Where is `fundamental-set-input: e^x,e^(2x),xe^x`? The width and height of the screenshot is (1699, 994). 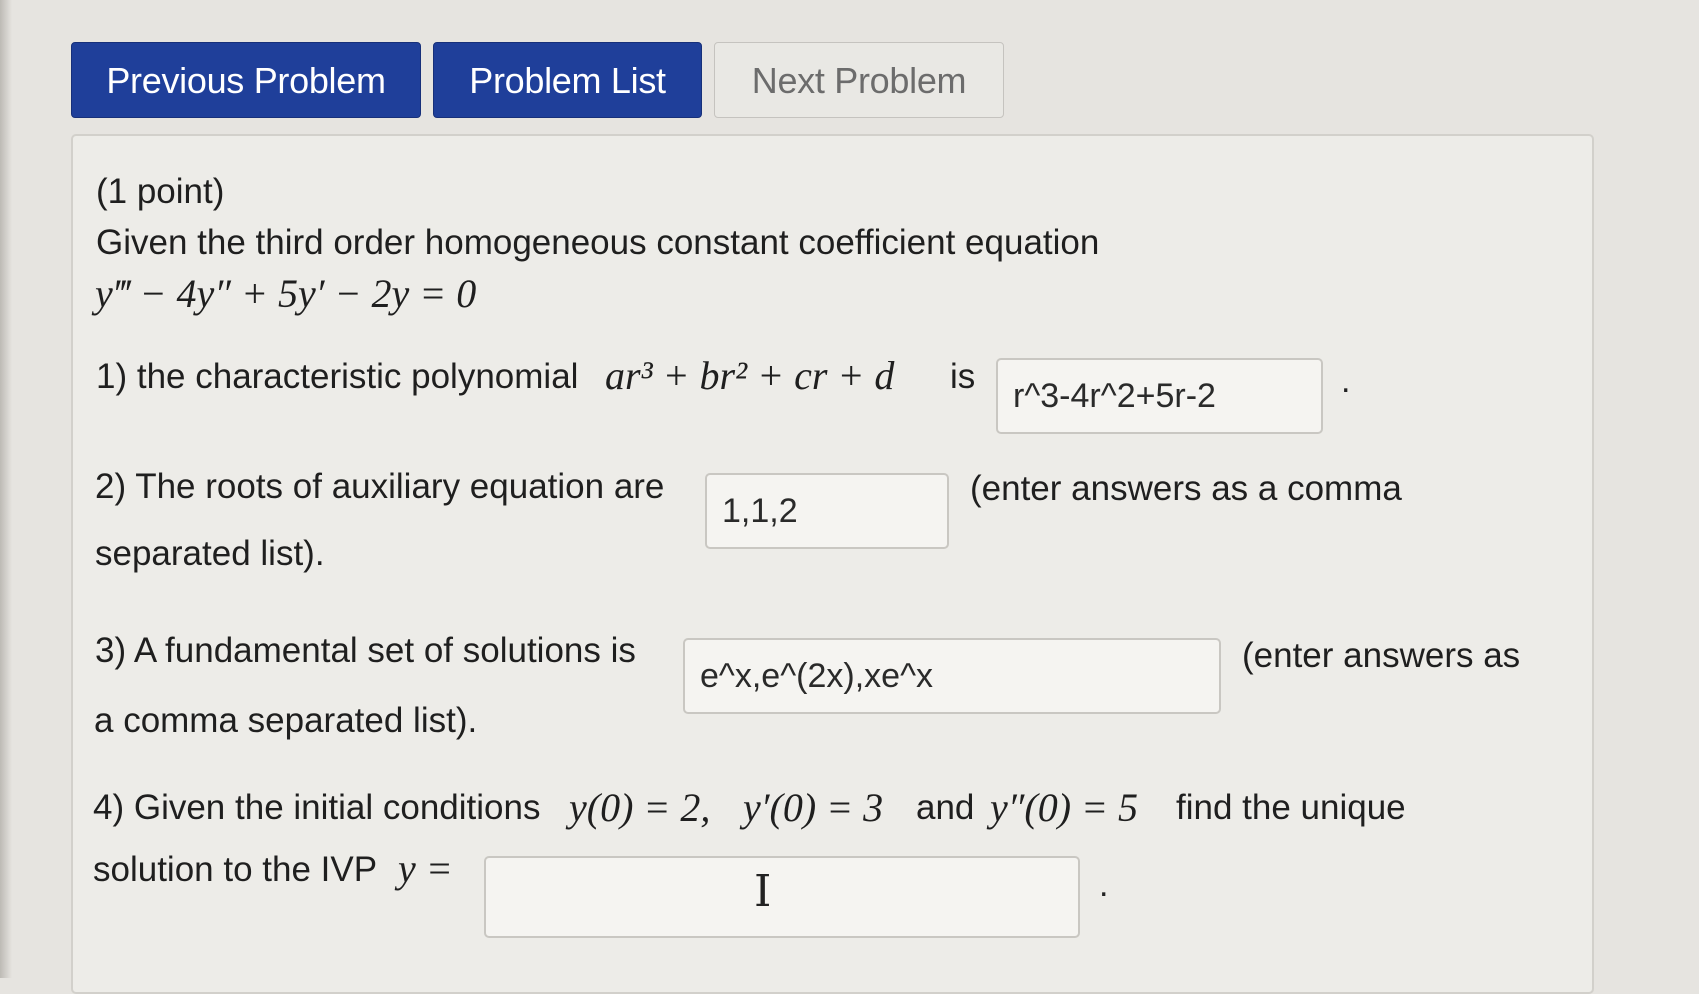 fundamental-set-input: e^x,e^(2x),xe^x is located at coordinates (952, 676).